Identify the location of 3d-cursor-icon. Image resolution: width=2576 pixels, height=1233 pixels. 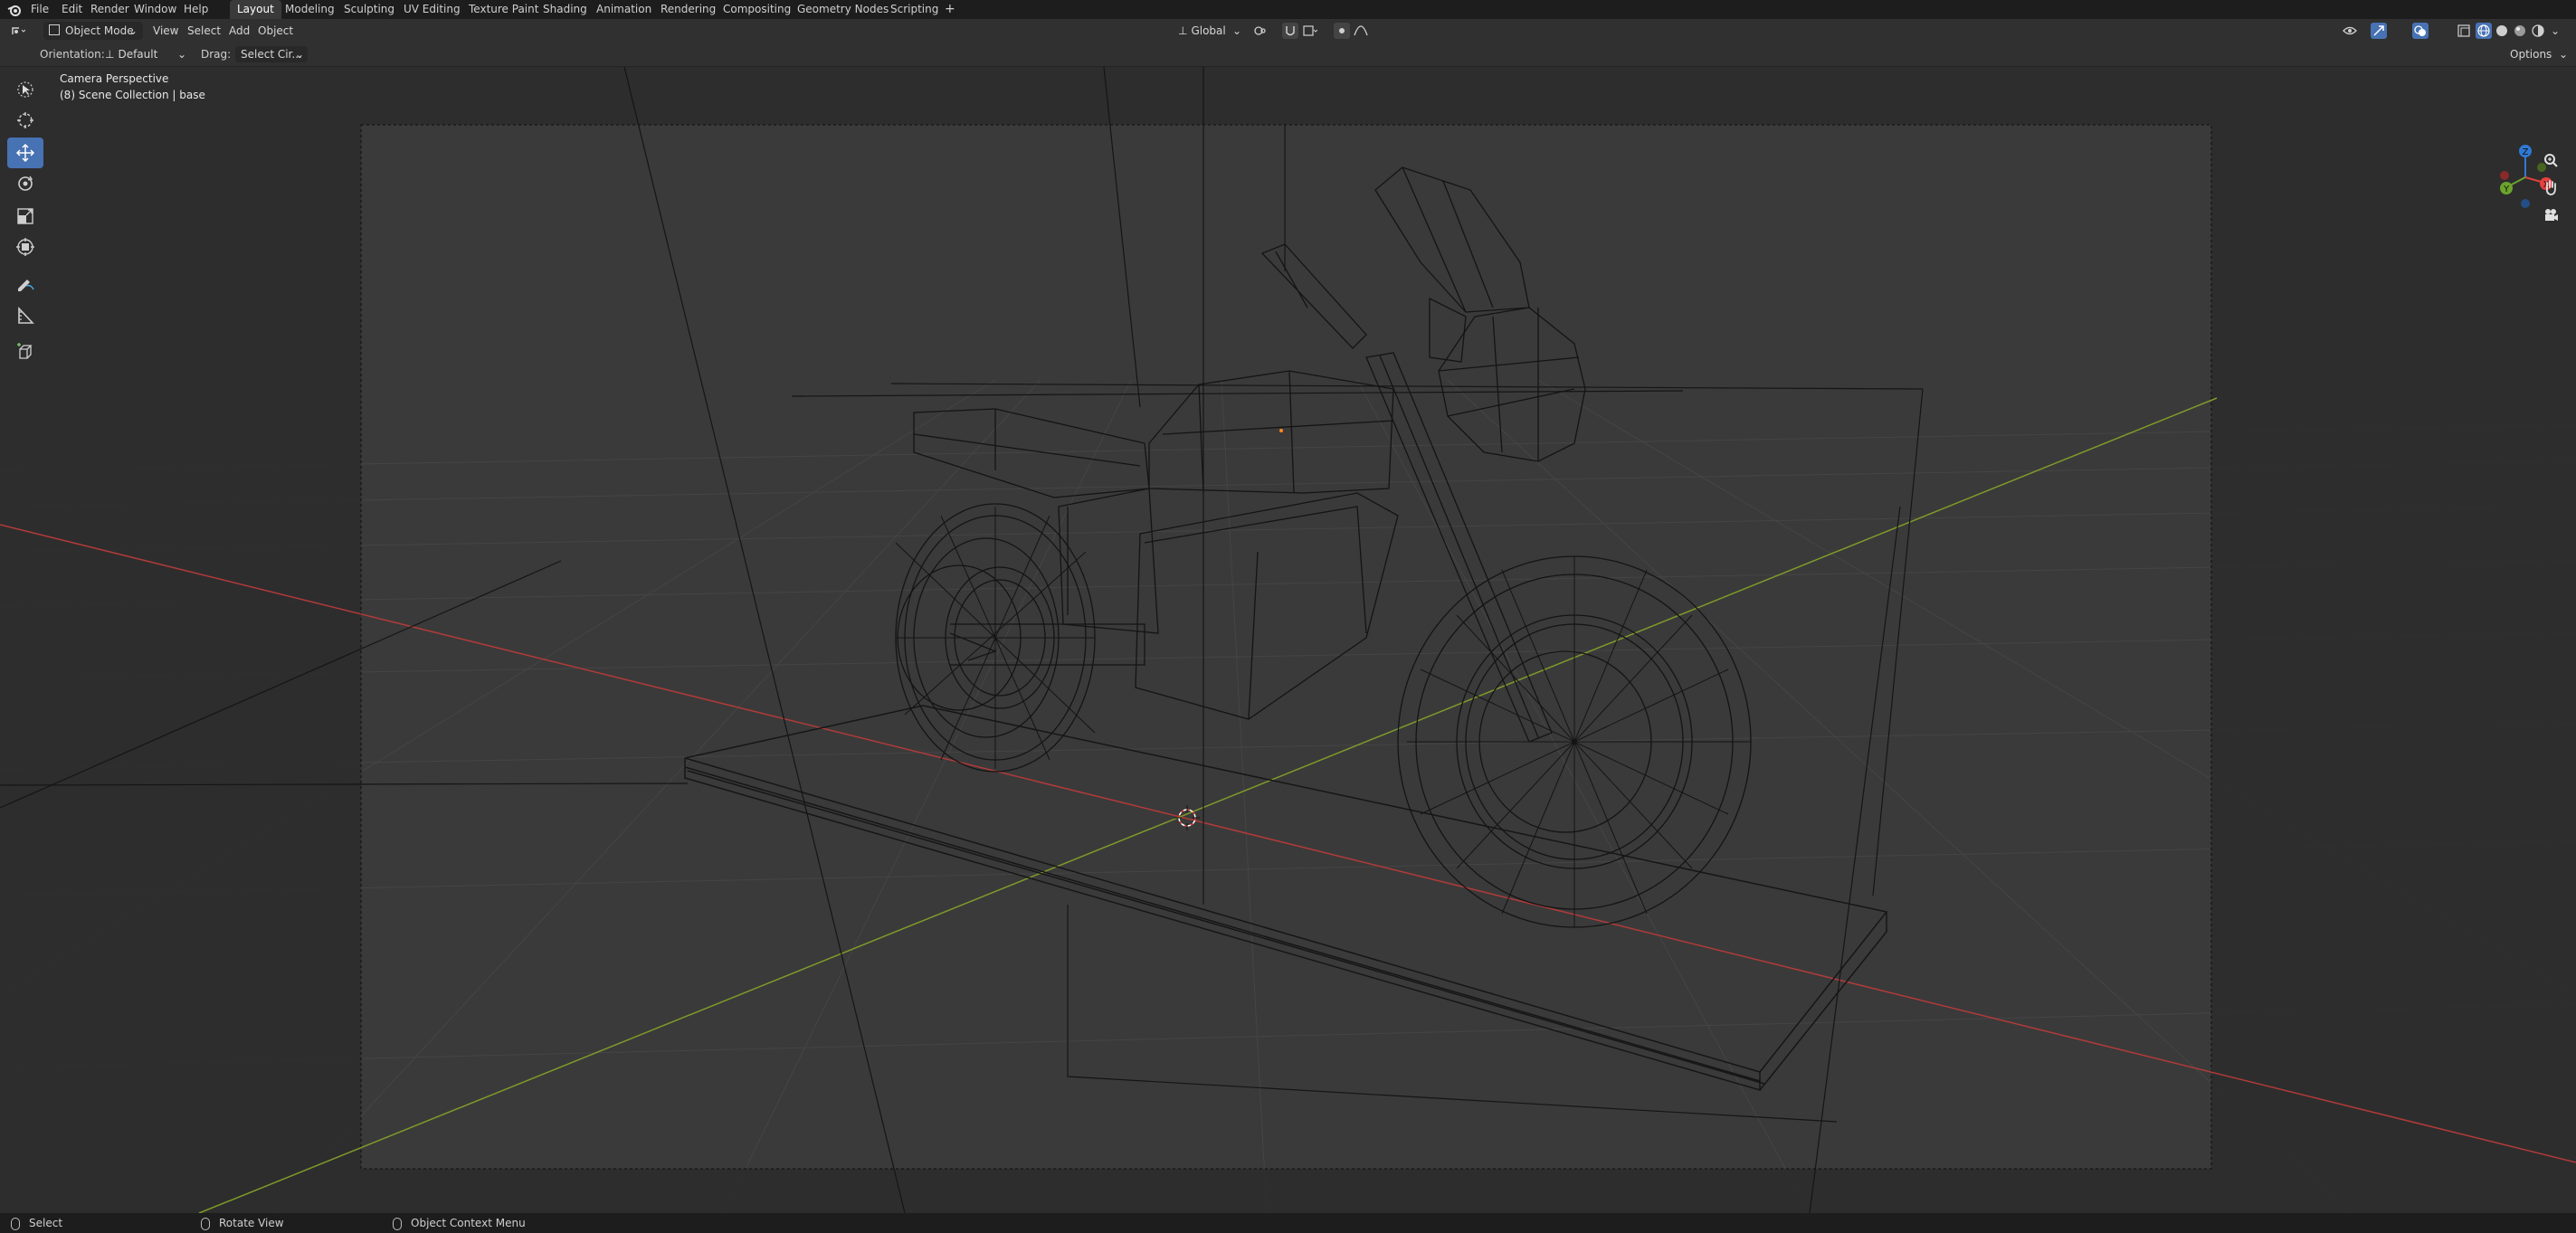
(25, 120).